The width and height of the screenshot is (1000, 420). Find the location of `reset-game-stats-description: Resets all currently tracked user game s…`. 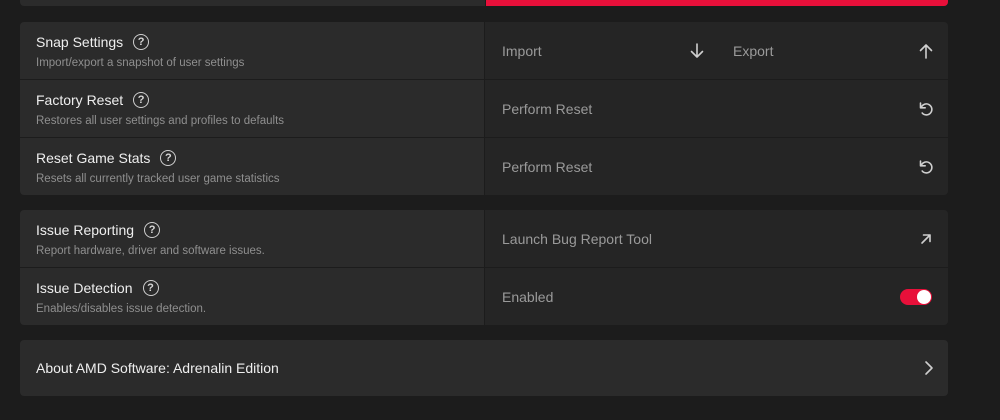

reset-game-stats-description: Resets all currently tracked user game s… is located at coordinates (158, 179).